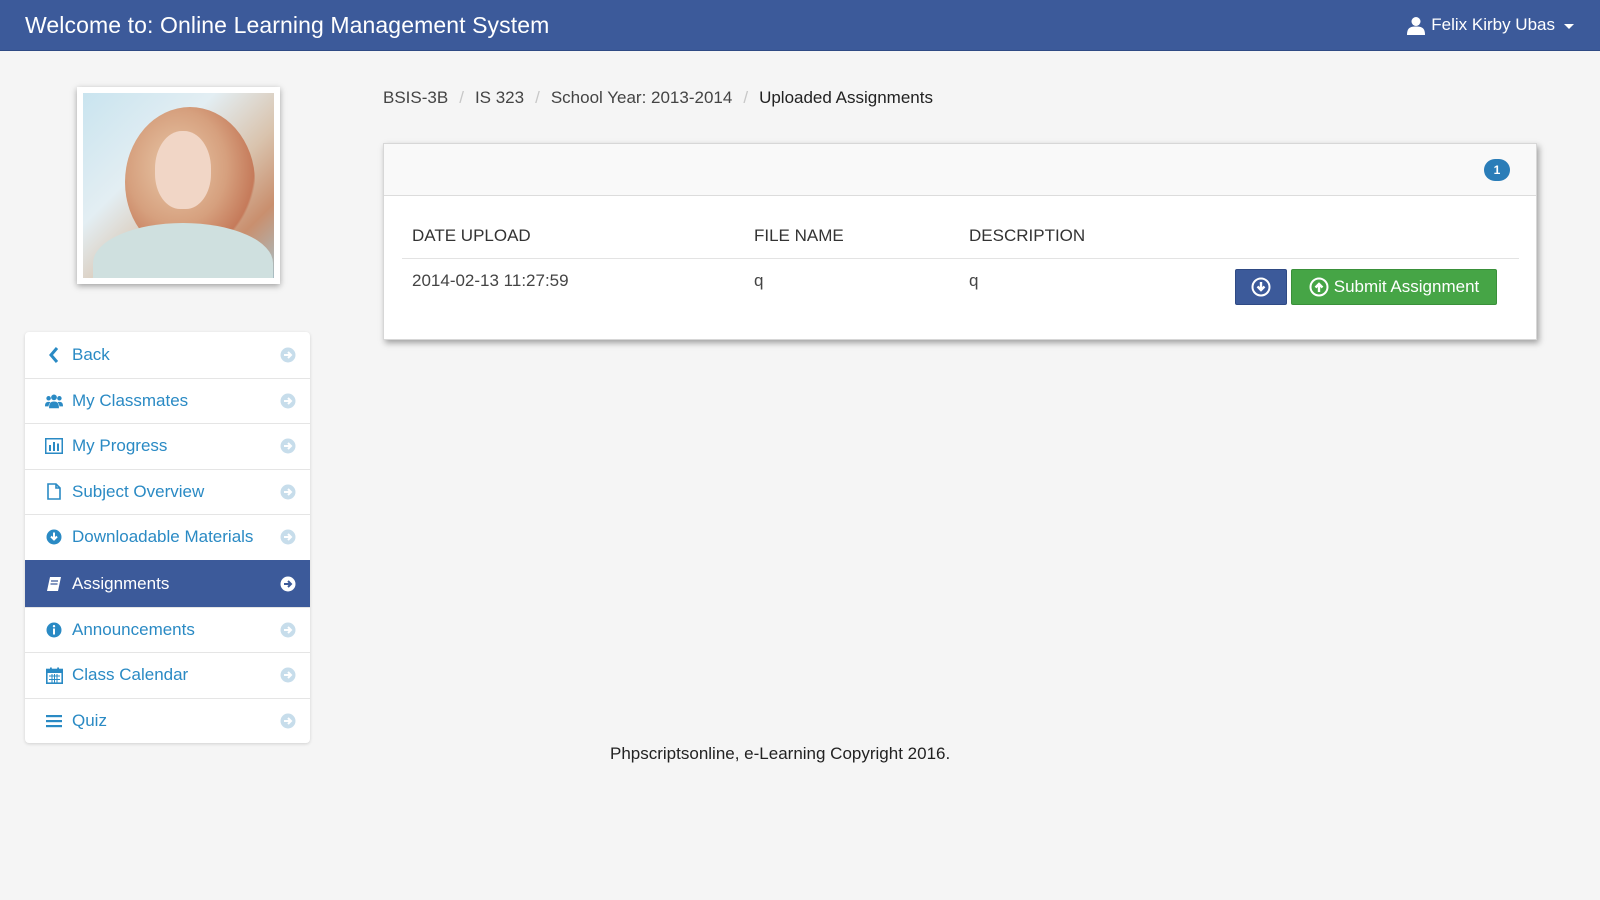  I want to click on profile-photo, so click(178, 185).